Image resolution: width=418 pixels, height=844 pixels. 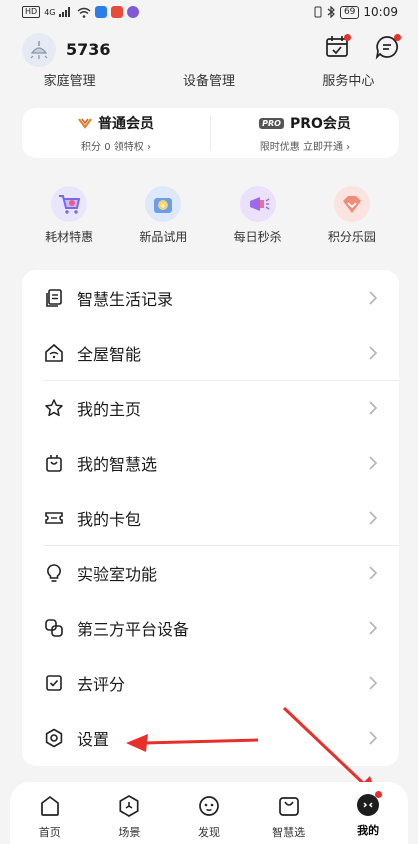 I want to click on hd-badge: HD, so click(x=31, y=12).